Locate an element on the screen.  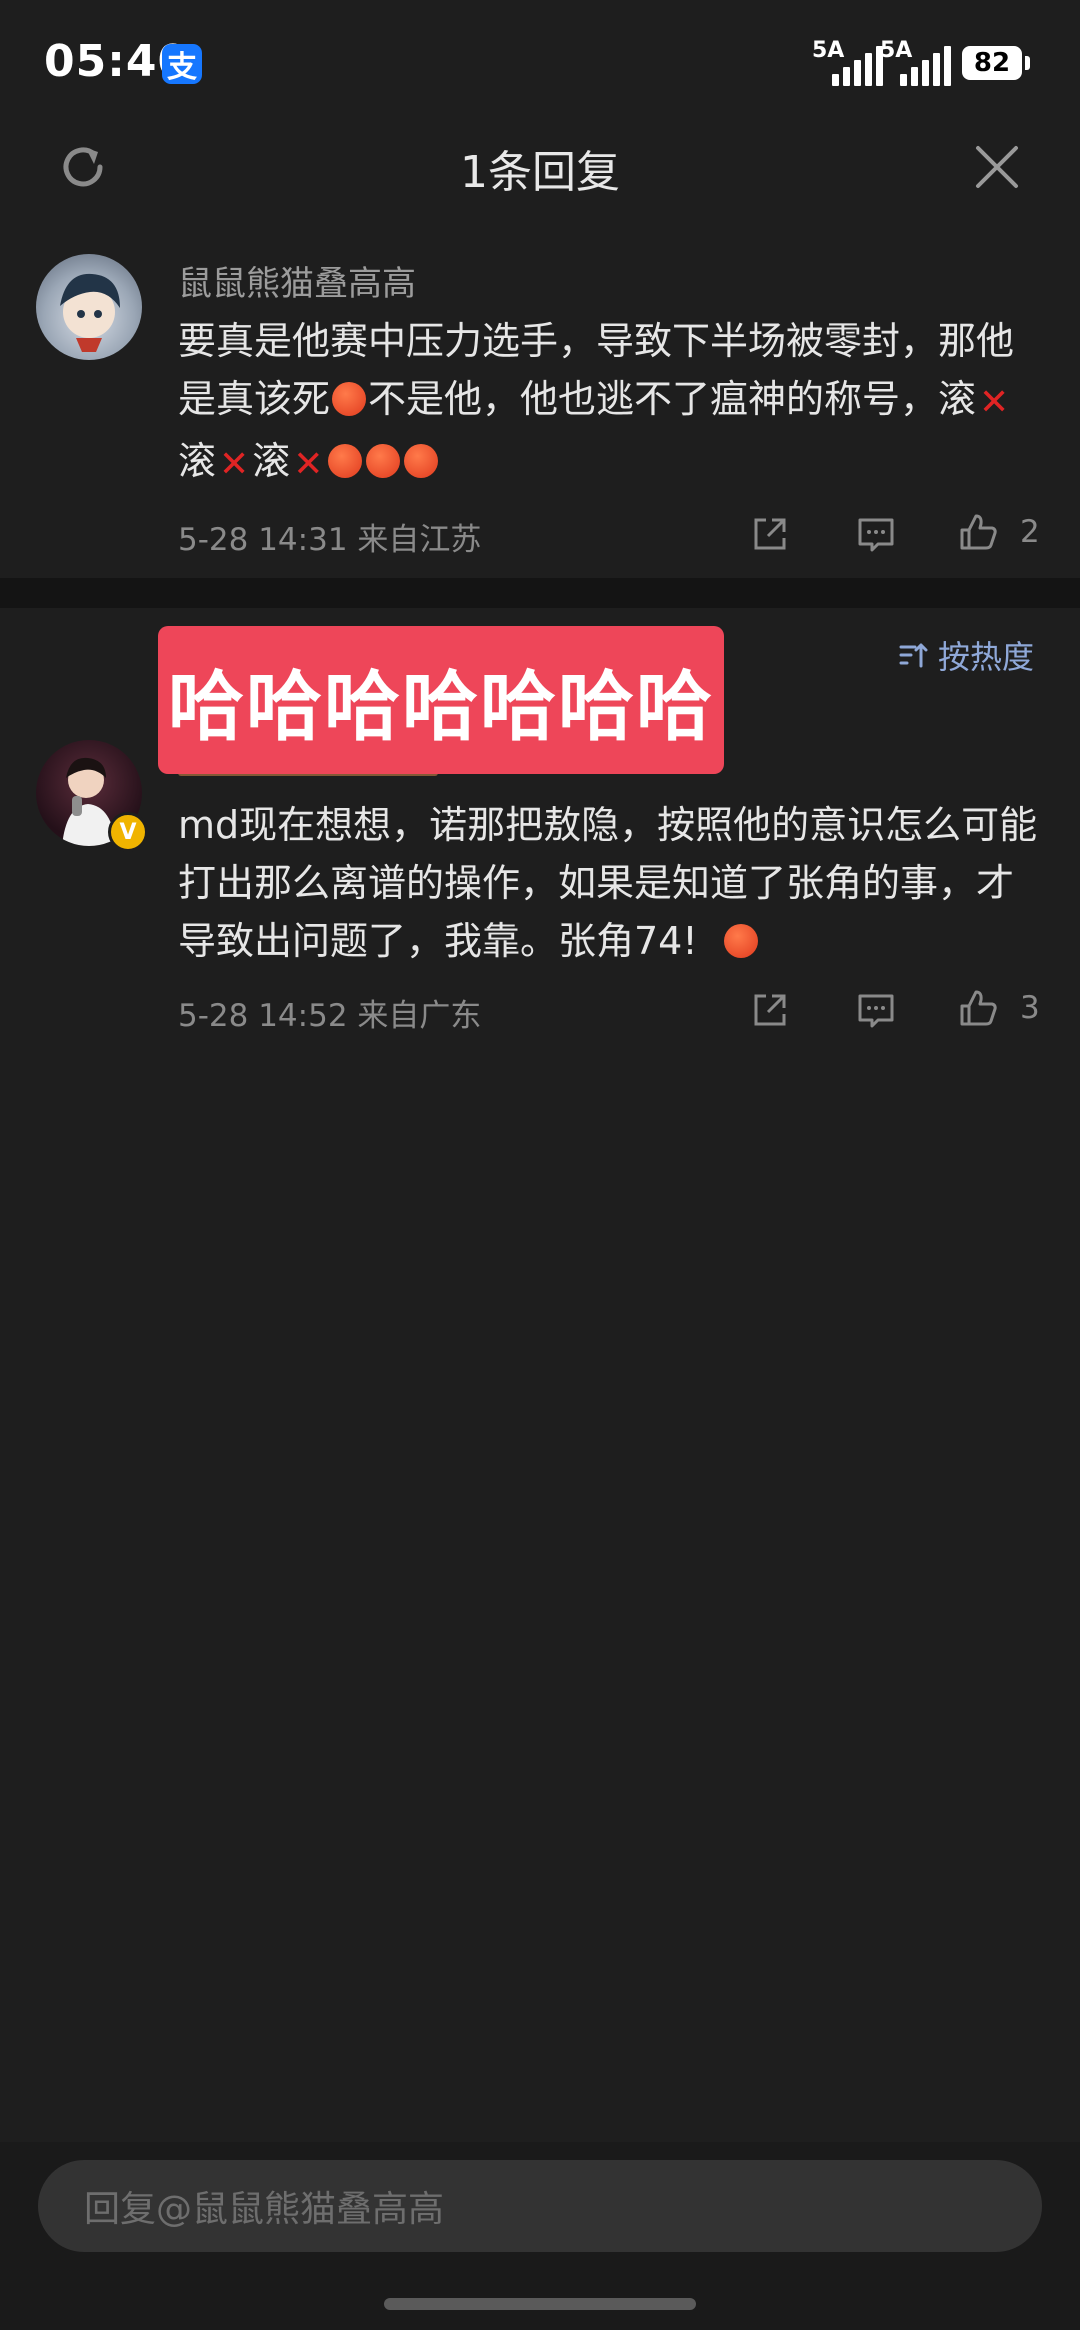
sticker-overlay: 哈哈哈哈哈哈哈 is located at coordinates (441, 700).